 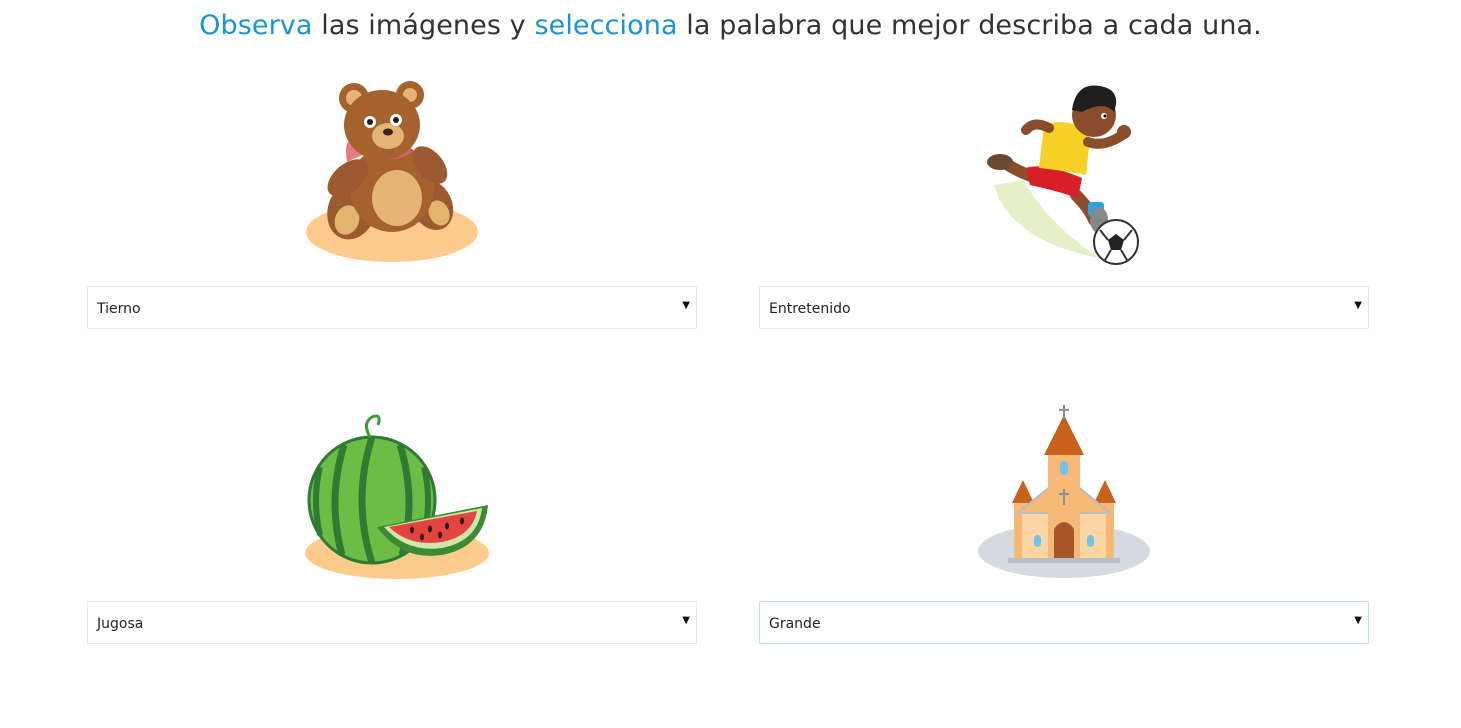 I want to click on church-image, so click(x=1064, y=491).